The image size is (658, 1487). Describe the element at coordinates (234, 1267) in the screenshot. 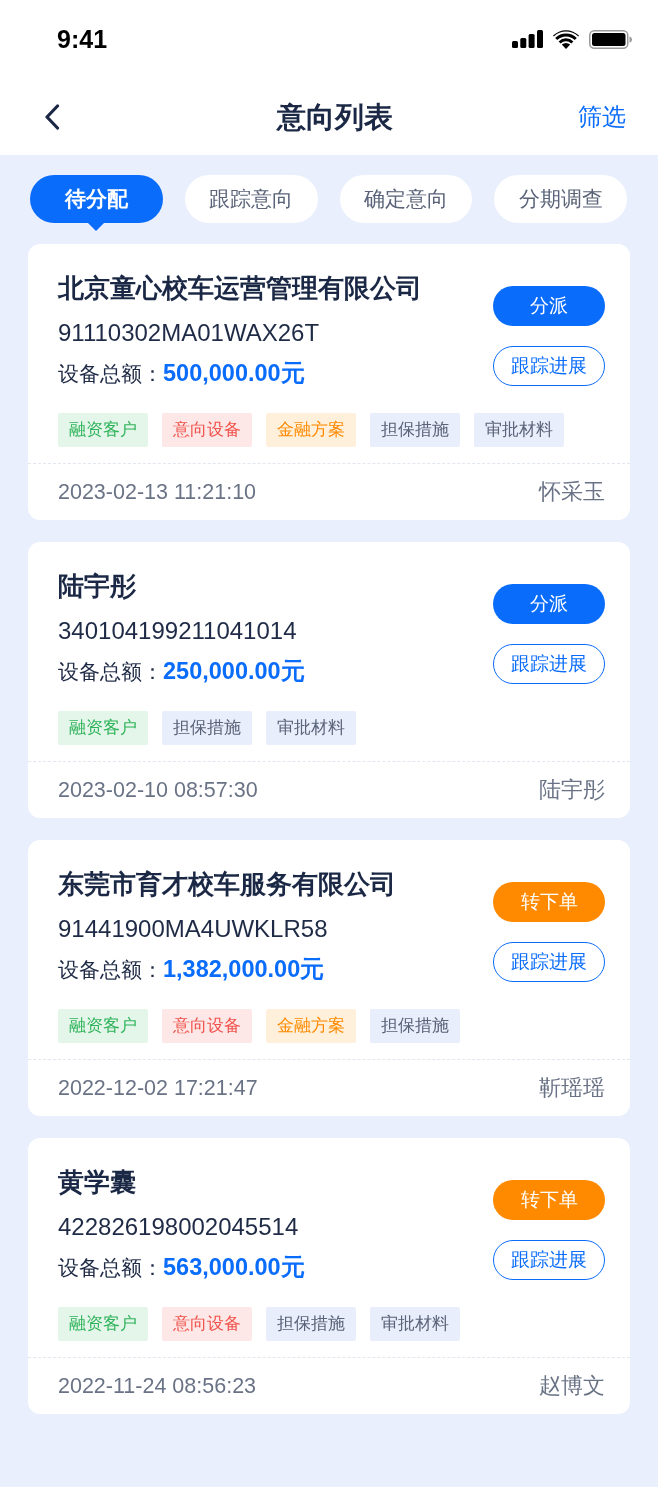

I see `amount-value: 563,000.00元` at that location.